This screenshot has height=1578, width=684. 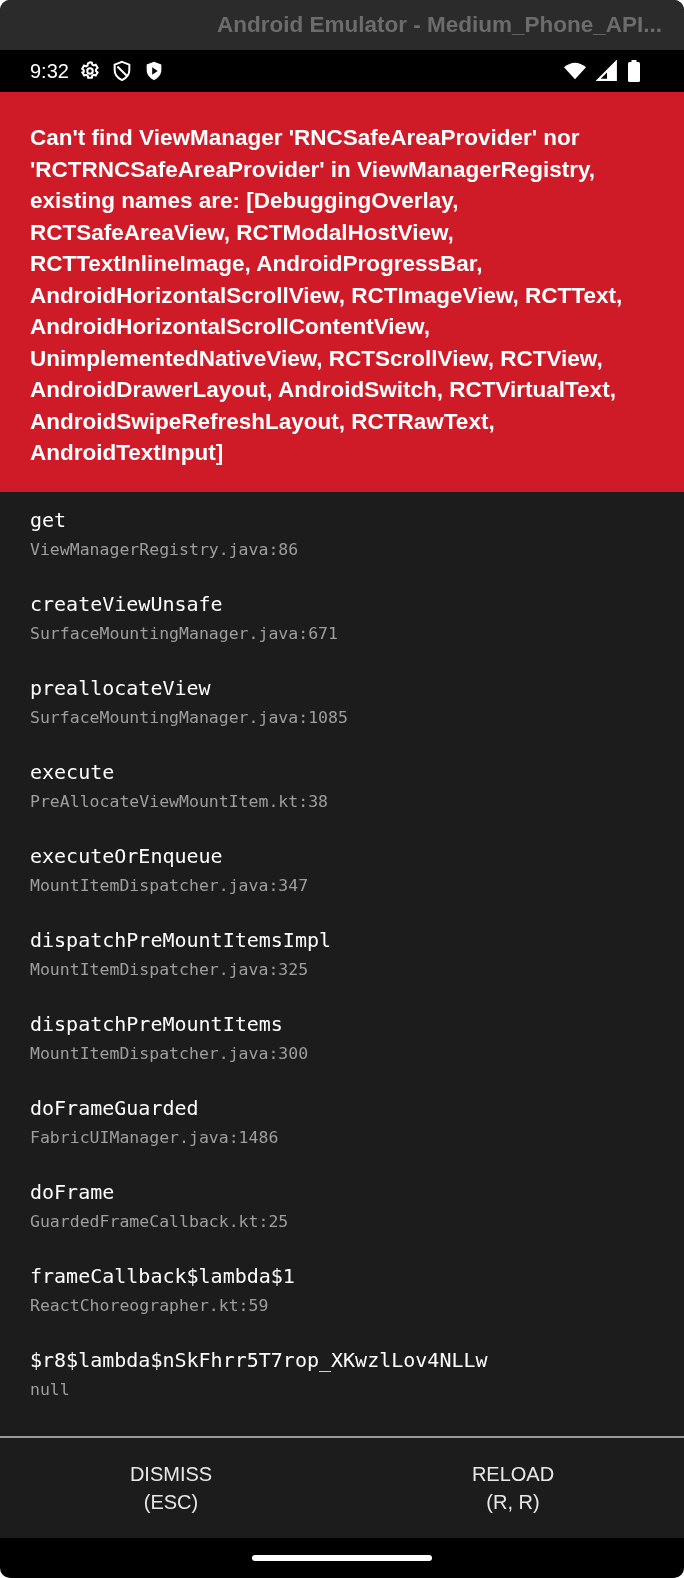 I want to click on stack-frame-file: MountItemDispatcher.java:325, so click(x=169, y=969).